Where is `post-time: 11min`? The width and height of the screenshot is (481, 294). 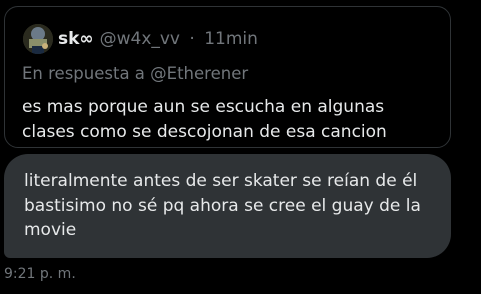 post-time: 11min is located at coordinates (231, 39).